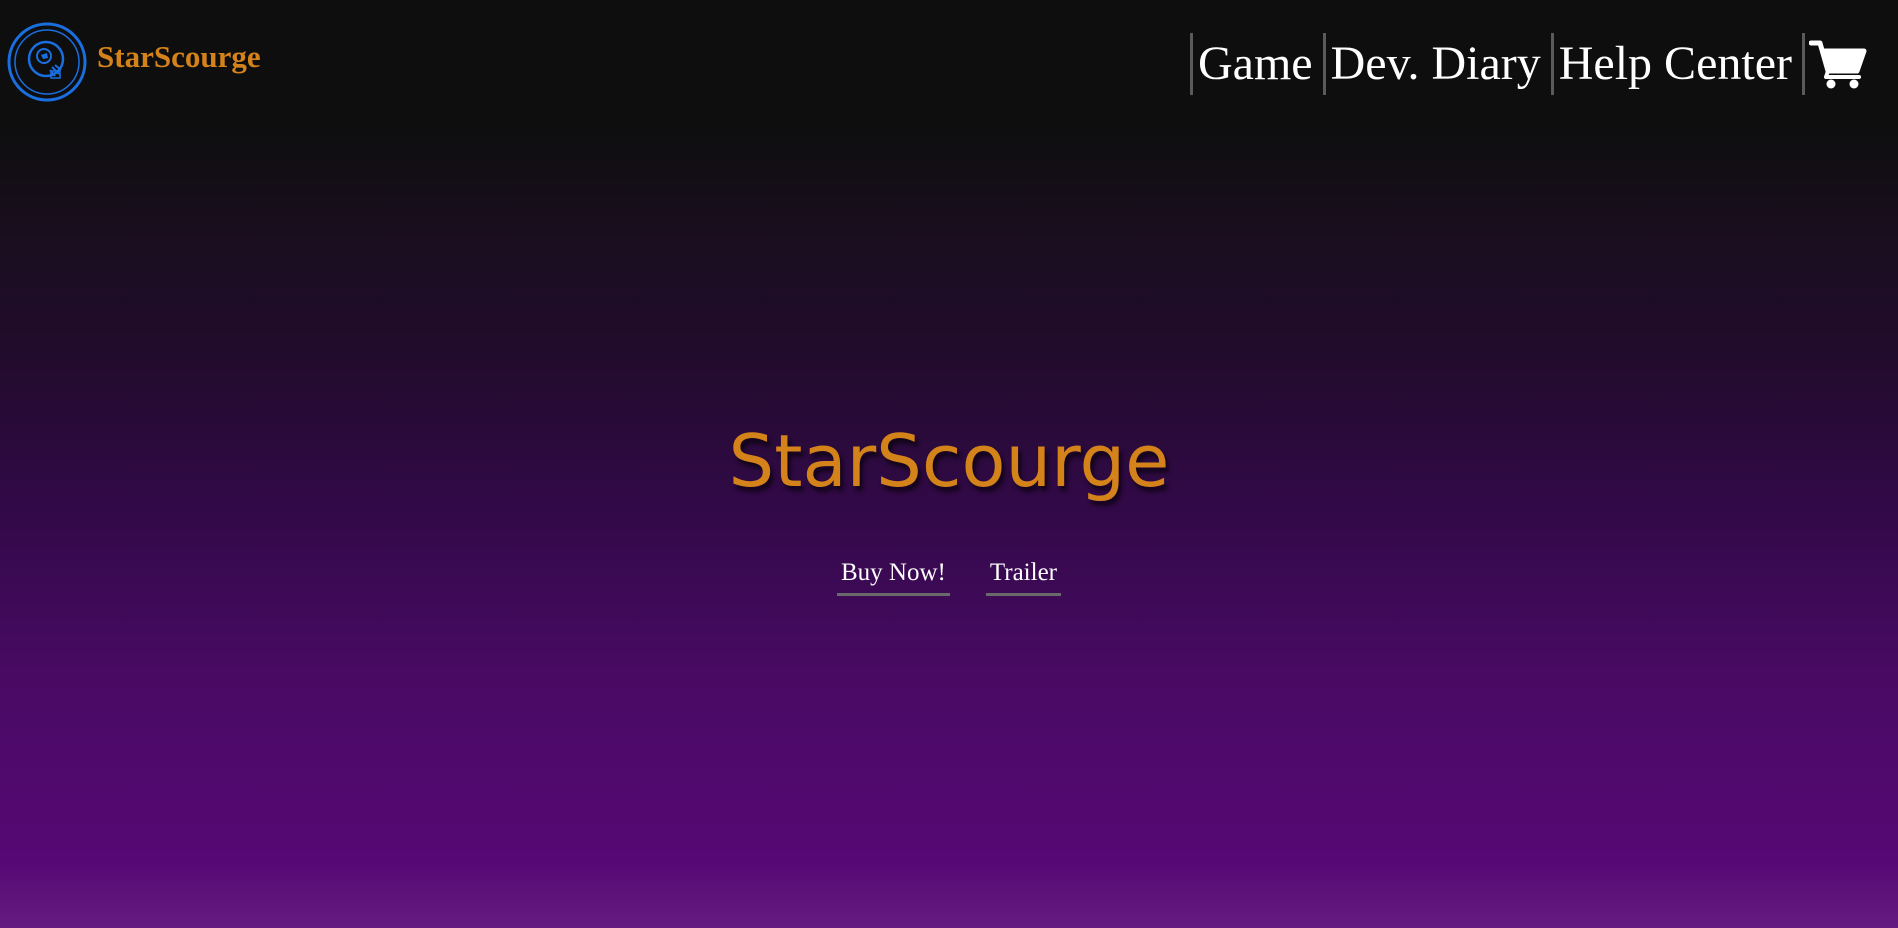  Describe the element at coordinates (1256, 64) in the screenshot. I see `nav-item-game: Game` at that location.